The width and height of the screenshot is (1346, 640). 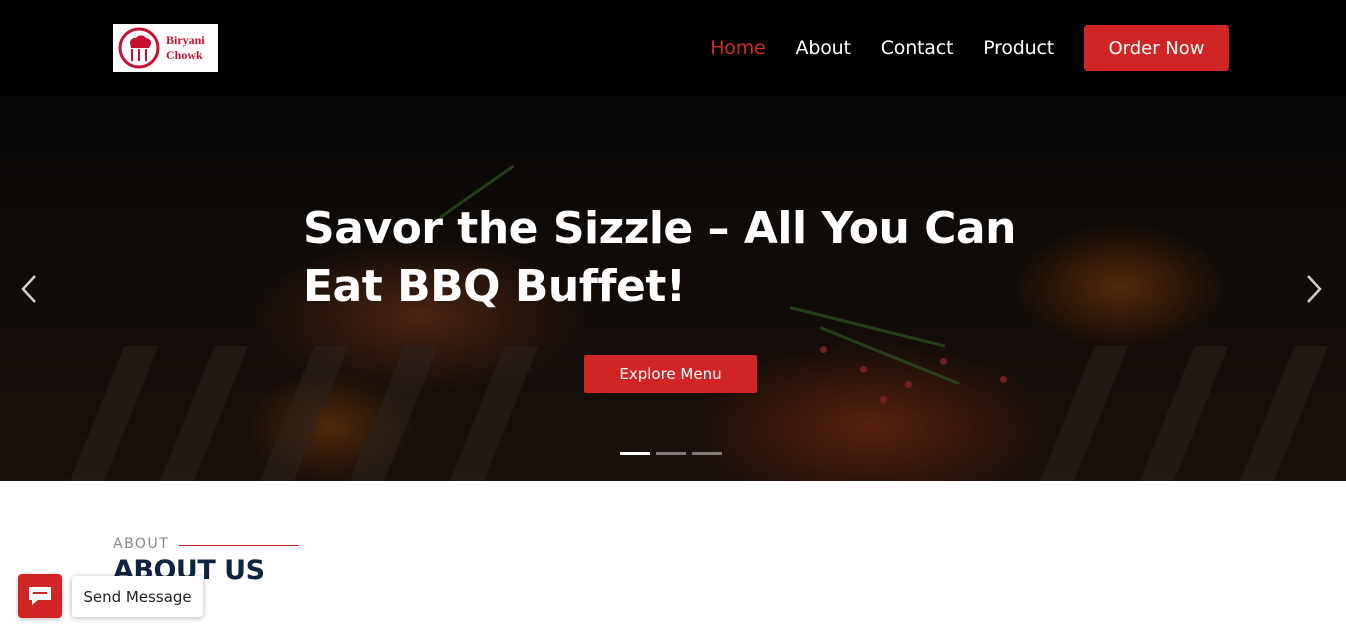 I want to click on chevron-right-icon, so click(x=1314, y=289).